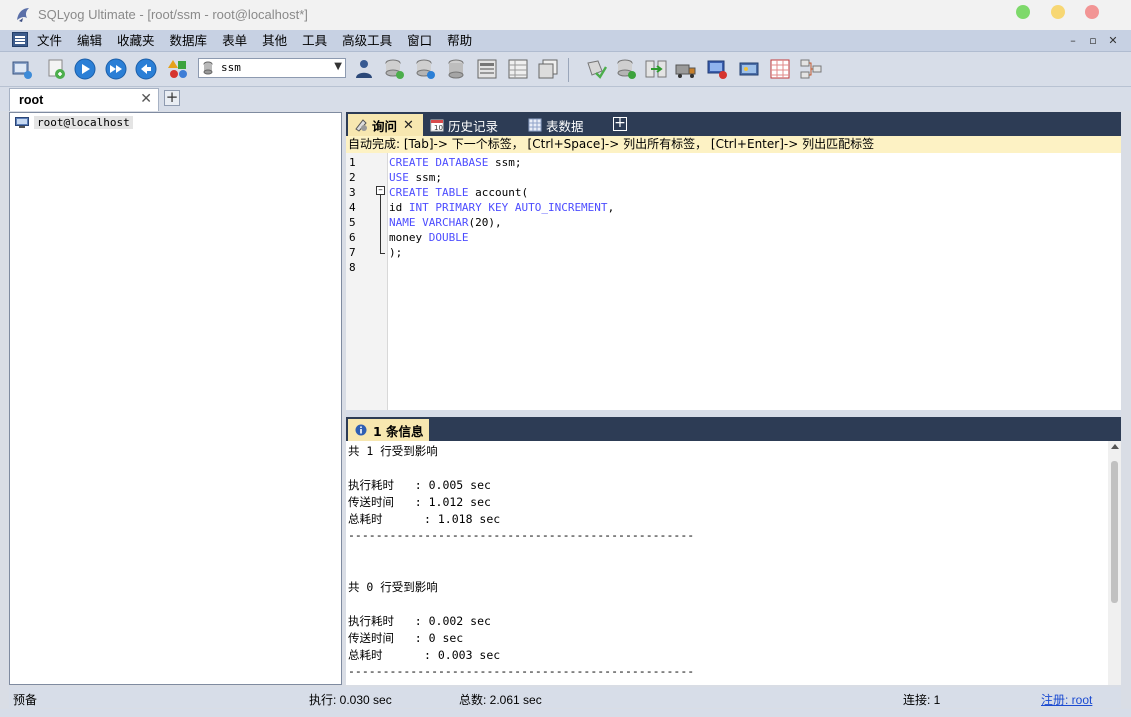 The image size is (1131, 717). Describe the element at coordinates (395, 69) in the screenshot. I see `import-database-icon` at that location.